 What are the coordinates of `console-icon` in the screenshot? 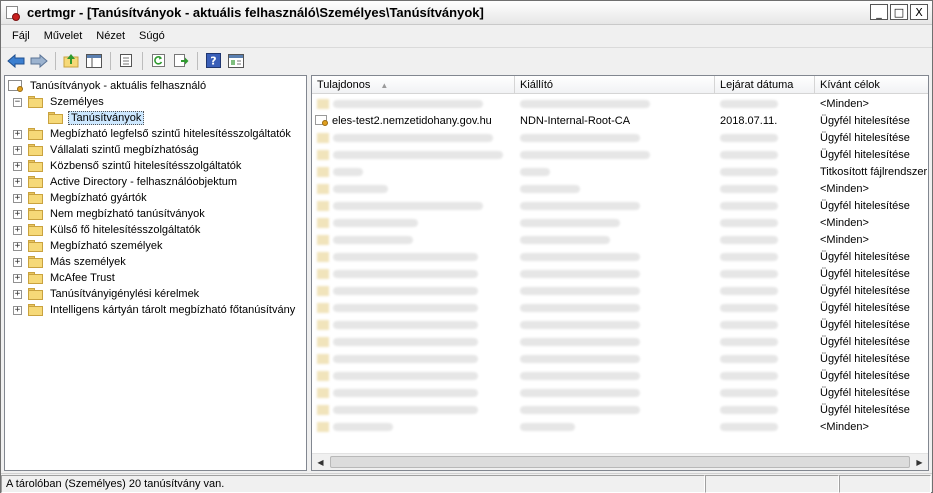 It's located at (236, 60).